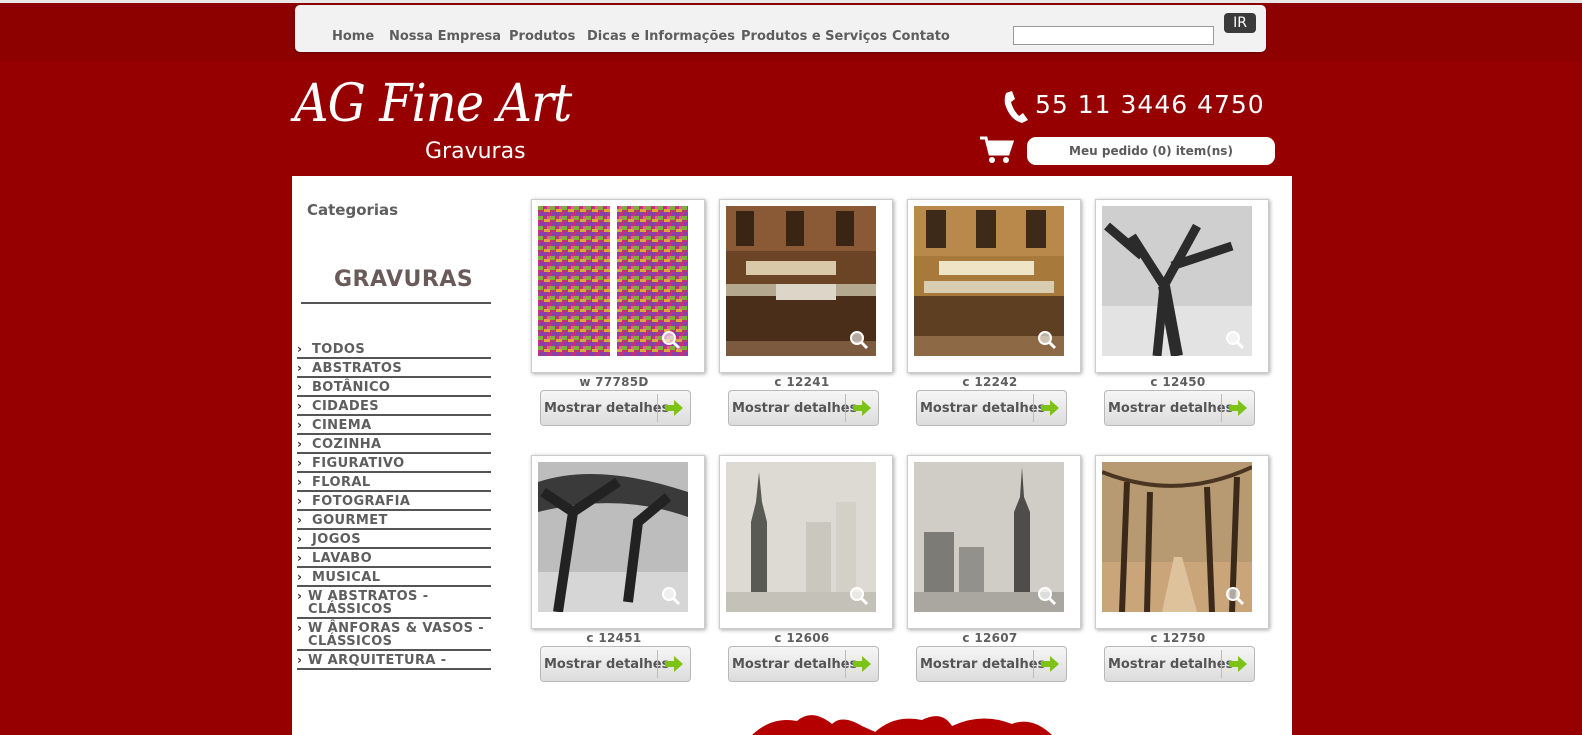  I want to click on category-item: › W ARQUITETURA -, so click(394, 660).